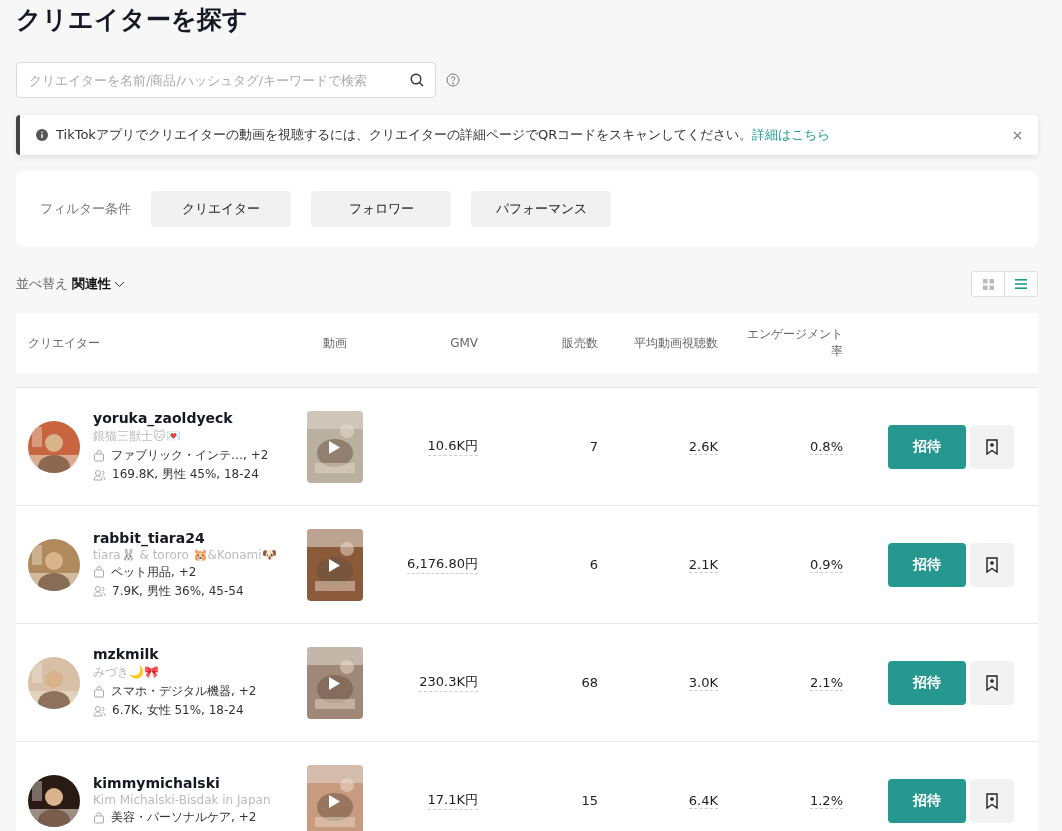 The height and width of the screenshot is (831, 1062). Describe the element at coordinates (85, 209) in the screenshot. I see `filter-label: フィルター条件` at that location.